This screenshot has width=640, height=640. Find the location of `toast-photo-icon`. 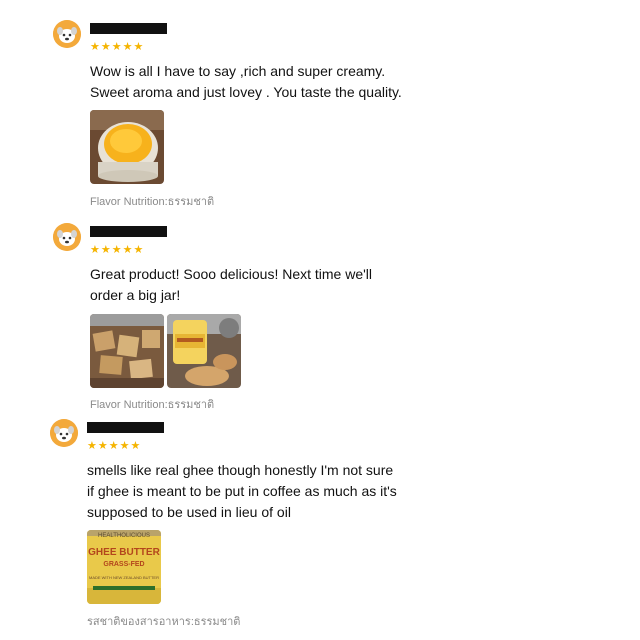

toast-photo-icon is located at coordinates (127, 351).